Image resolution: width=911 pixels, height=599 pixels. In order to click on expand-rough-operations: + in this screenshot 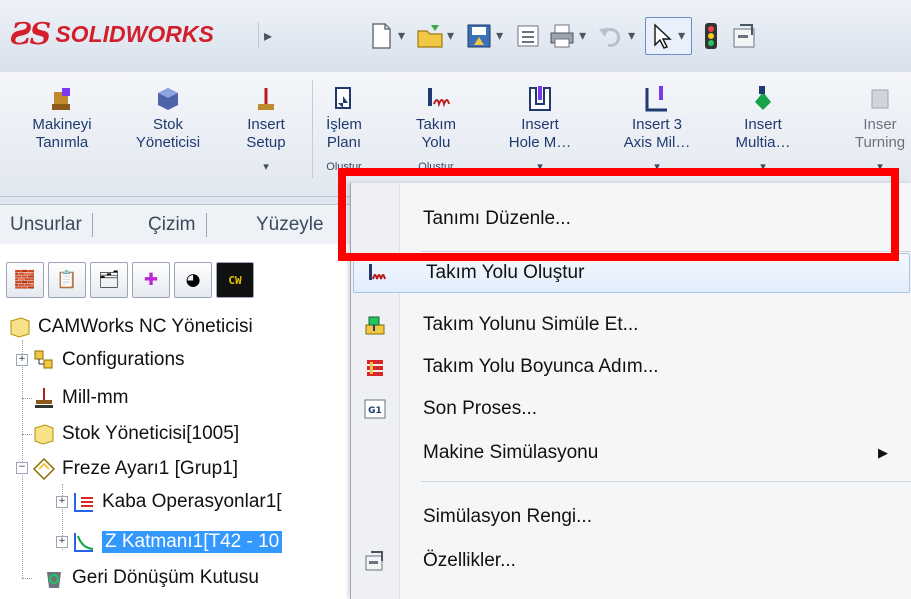, I will do `click(62, 502)`.